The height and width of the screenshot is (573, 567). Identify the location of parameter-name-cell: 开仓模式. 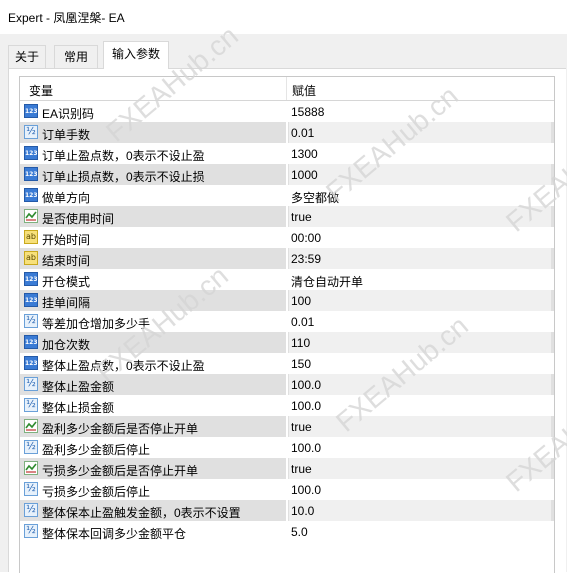
(154, 279).